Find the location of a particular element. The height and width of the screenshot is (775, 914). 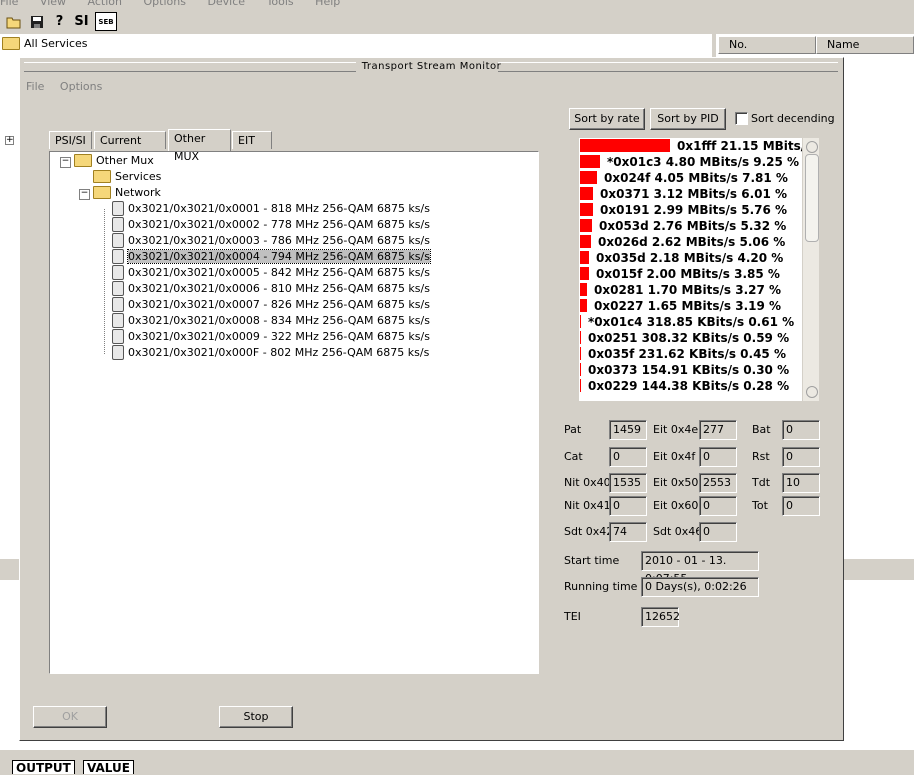

dialog-menubar: File Options is located at coordinates (70, 86).